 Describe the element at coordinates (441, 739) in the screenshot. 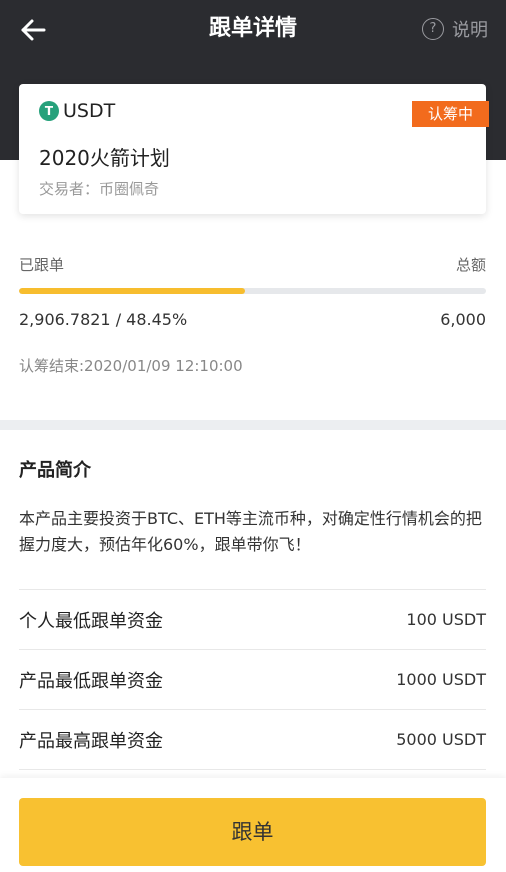

I see `info-value: 5000 USDT` at that location.